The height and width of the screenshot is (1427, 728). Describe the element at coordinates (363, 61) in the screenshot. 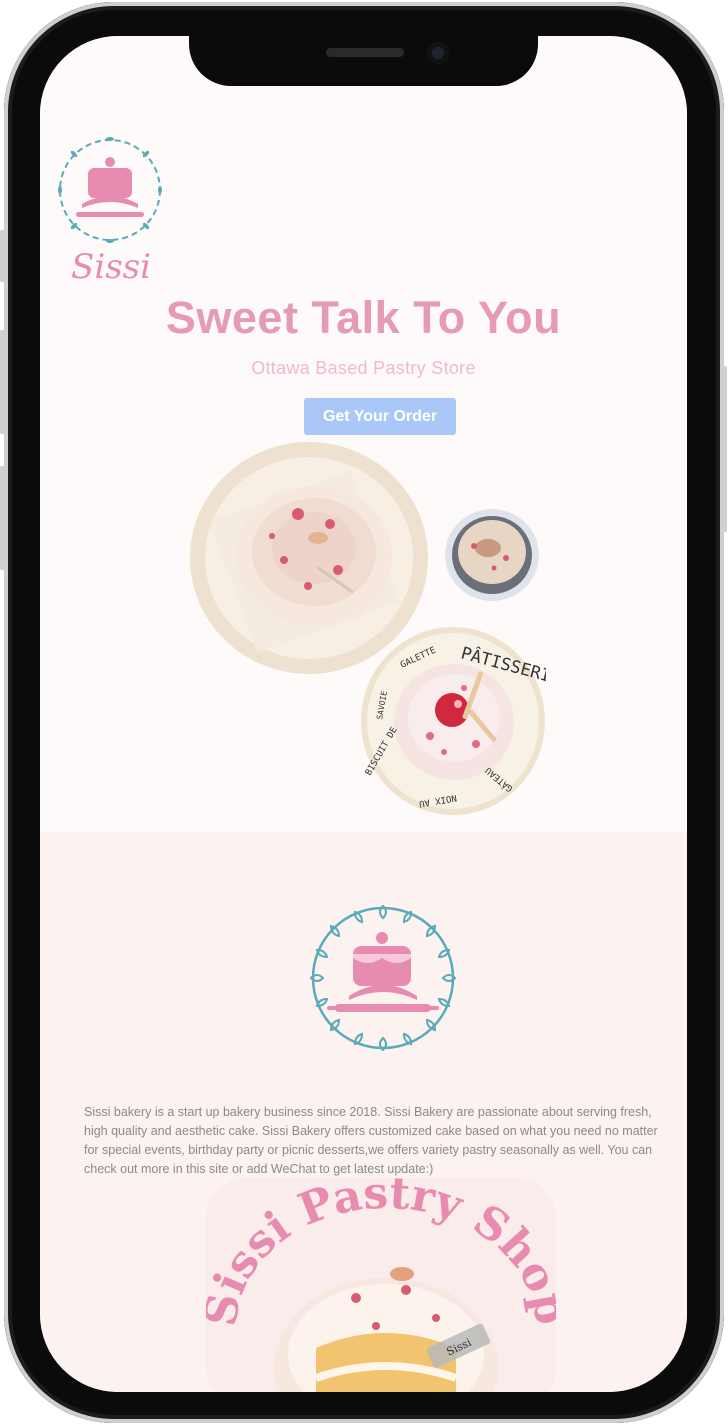

I see `phone-notch` at that location.